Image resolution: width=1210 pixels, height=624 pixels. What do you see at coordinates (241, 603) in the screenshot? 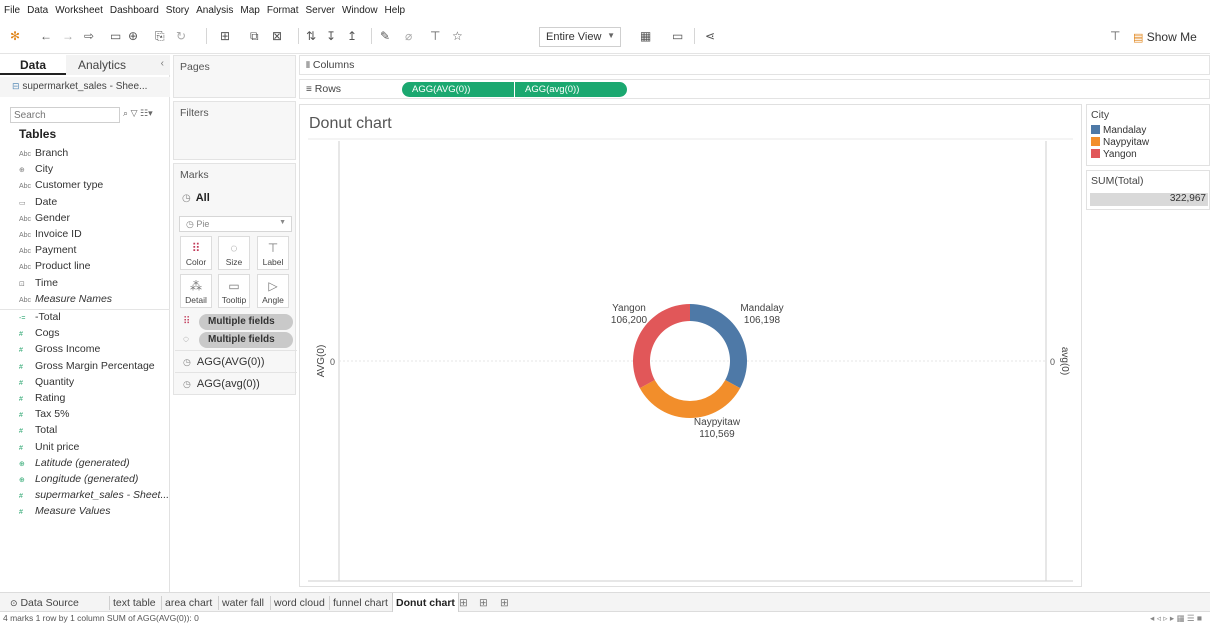
I see `sheet-tab-water-fall: water fall` at bounding box center [241, 603].